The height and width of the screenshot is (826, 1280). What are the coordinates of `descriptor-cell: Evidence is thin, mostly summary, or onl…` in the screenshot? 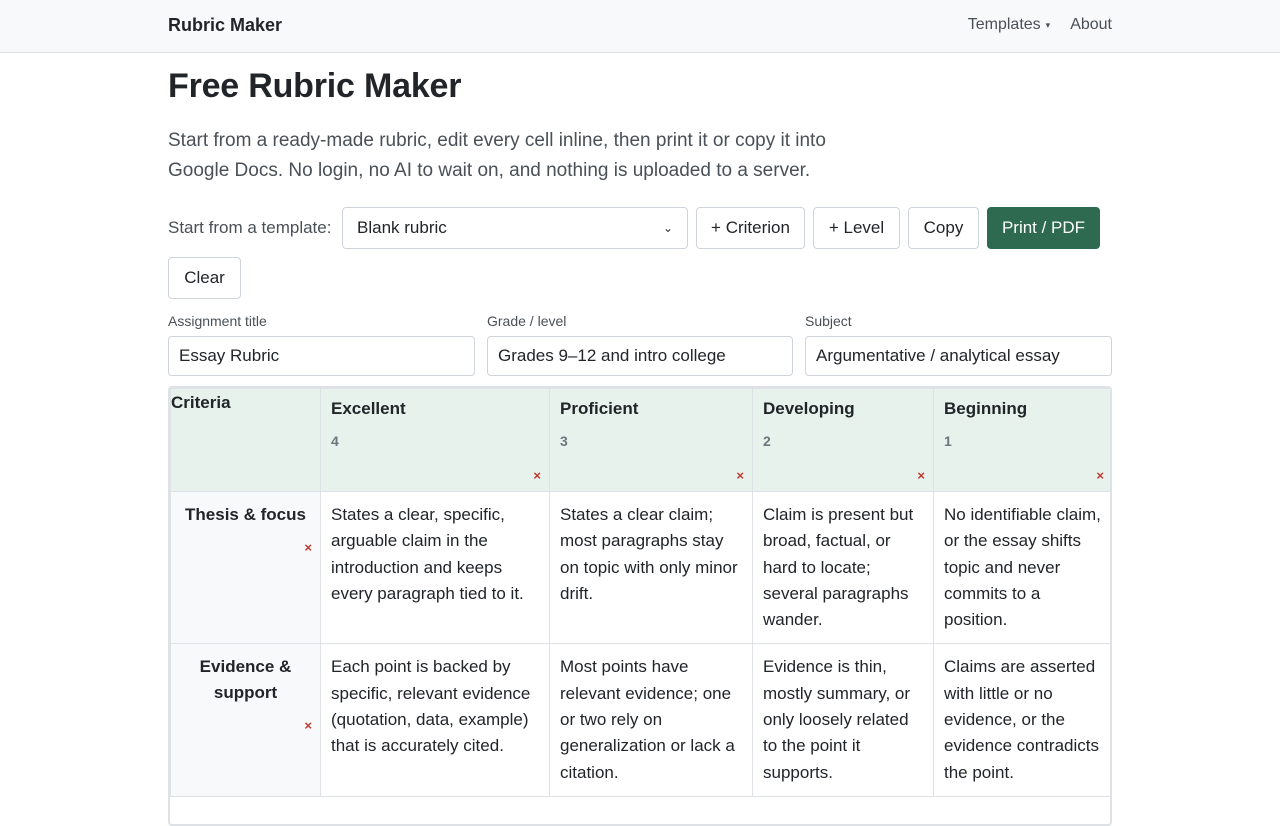 It's located at (843, 720).